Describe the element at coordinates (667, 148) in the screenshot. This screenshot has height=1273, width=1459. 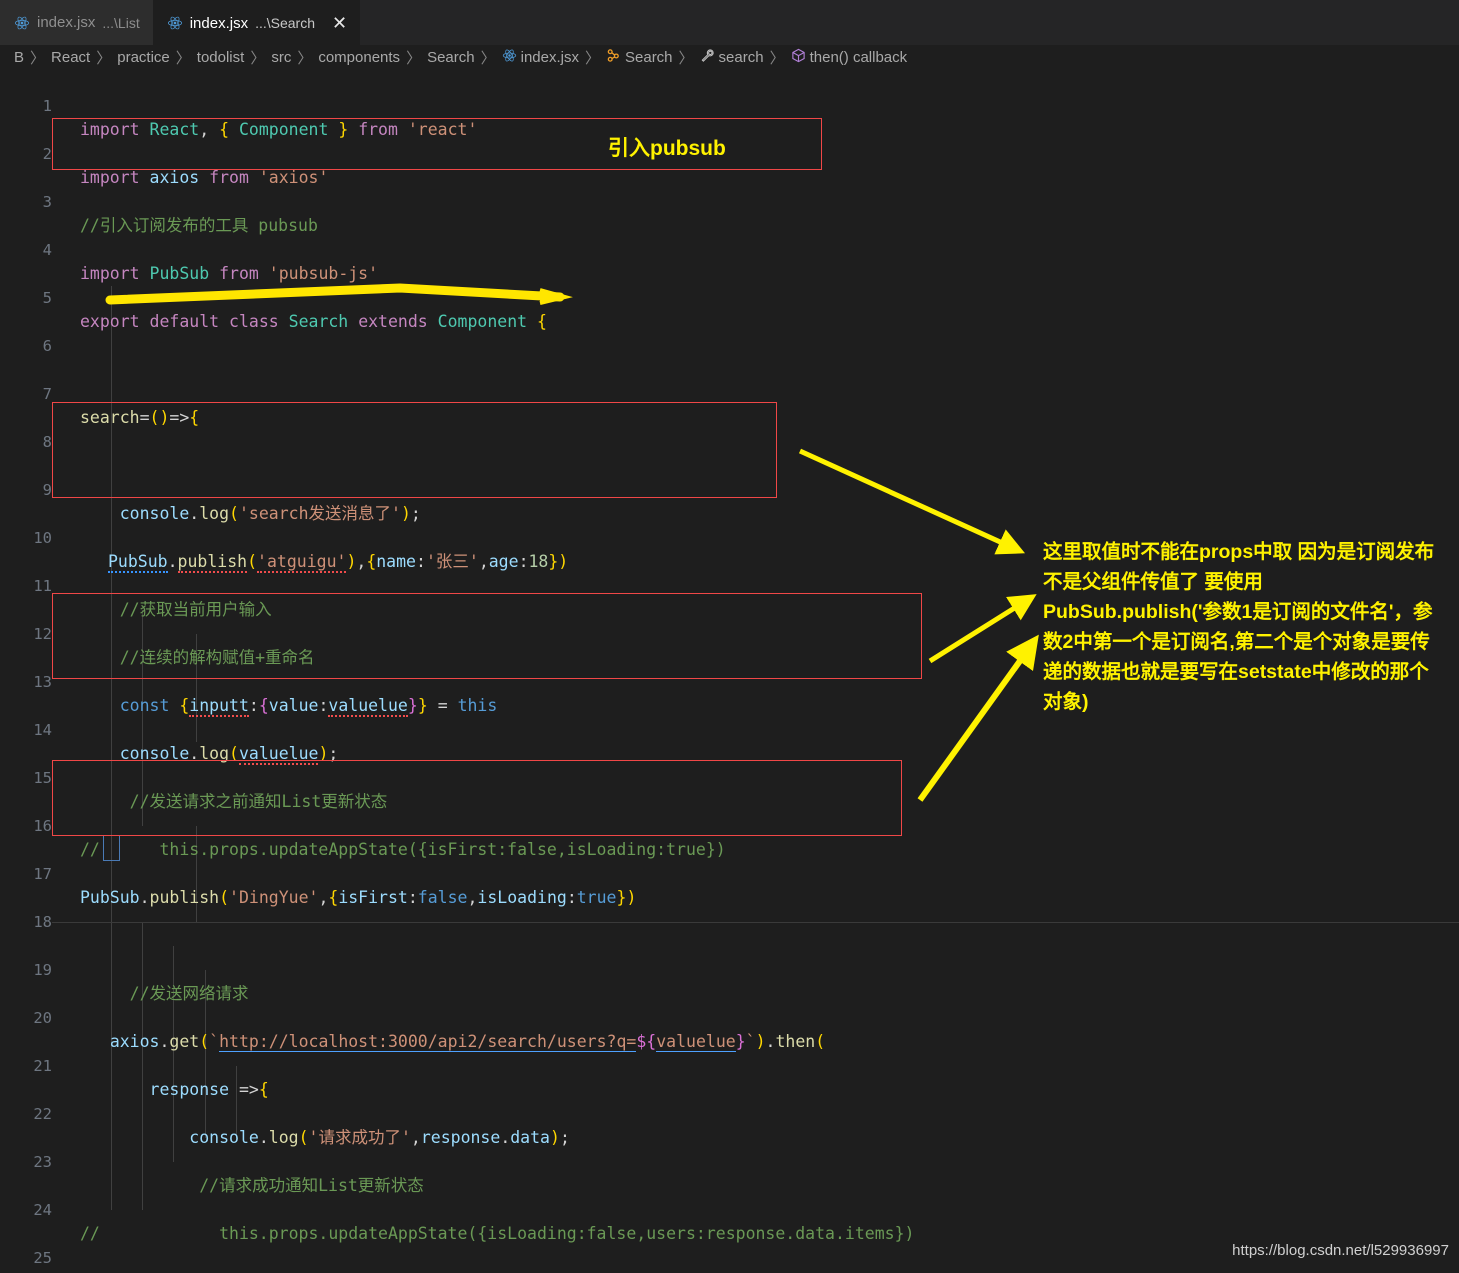
I see `annotation-import-pubsub: 引入pubsub` at that location.